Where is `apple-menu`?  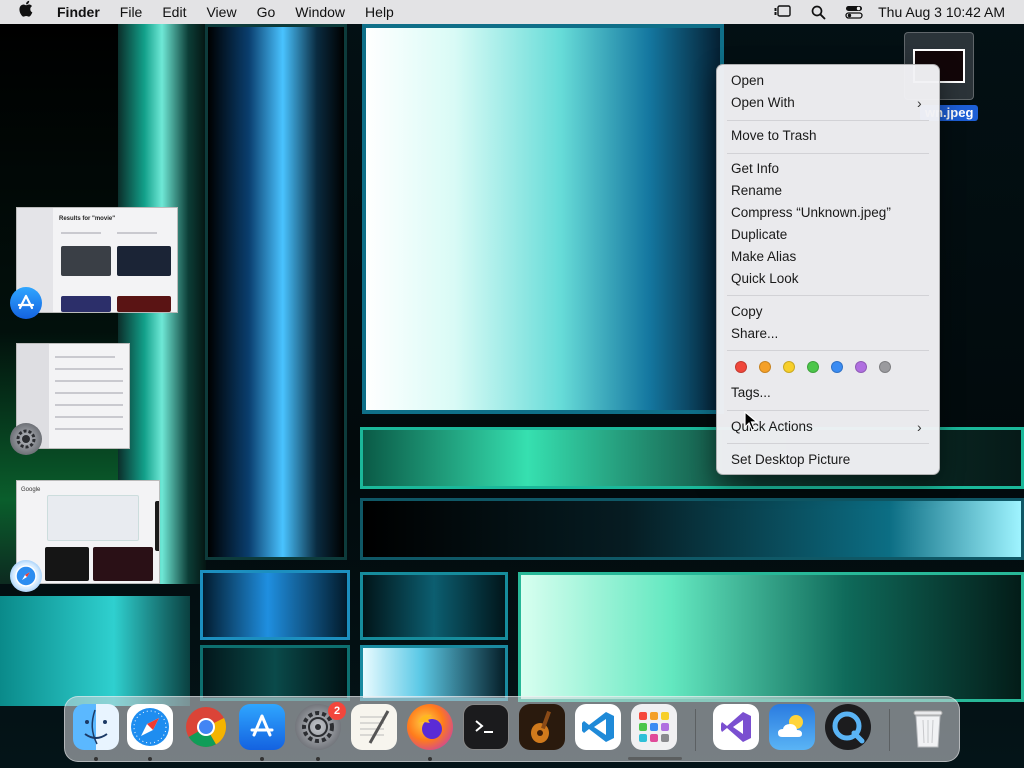 apple-menu is located at coordinates (23, 12).